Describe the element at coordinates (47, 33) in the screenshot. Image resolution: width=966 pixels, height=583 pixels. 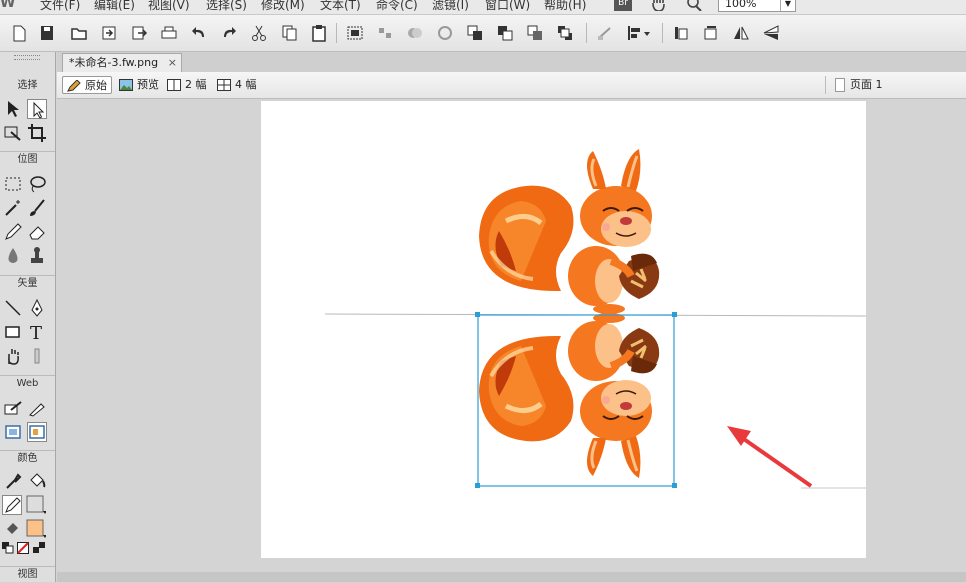
I see `save-icon` at that location.